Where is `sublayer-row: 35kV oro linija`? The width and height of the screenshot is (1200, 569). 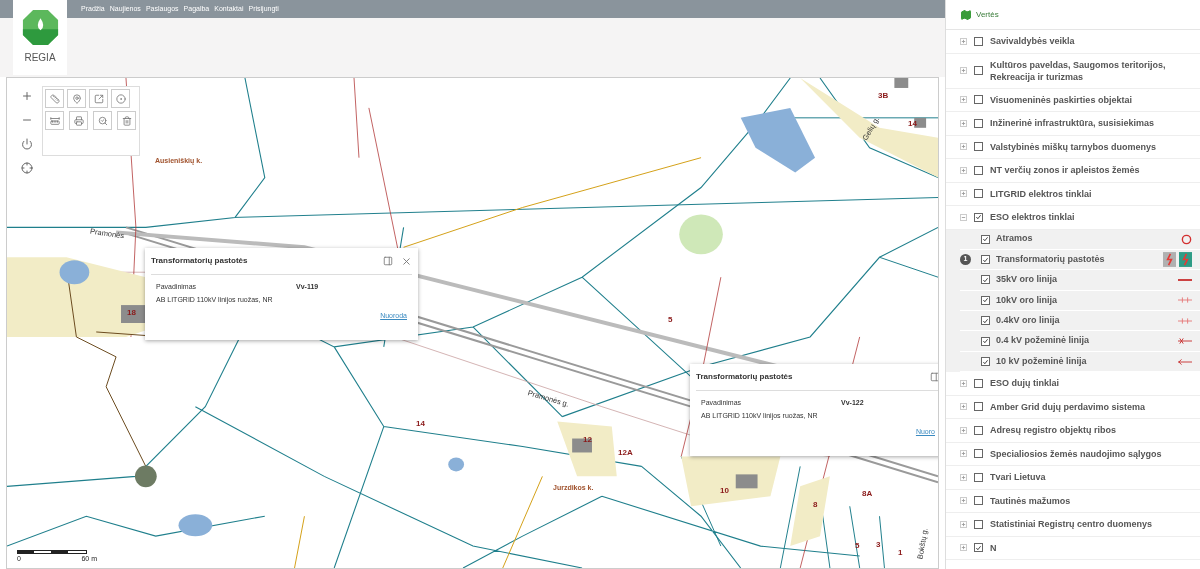 sublayer-row: 35kV oro linija is located at coordinates (1080, 280).